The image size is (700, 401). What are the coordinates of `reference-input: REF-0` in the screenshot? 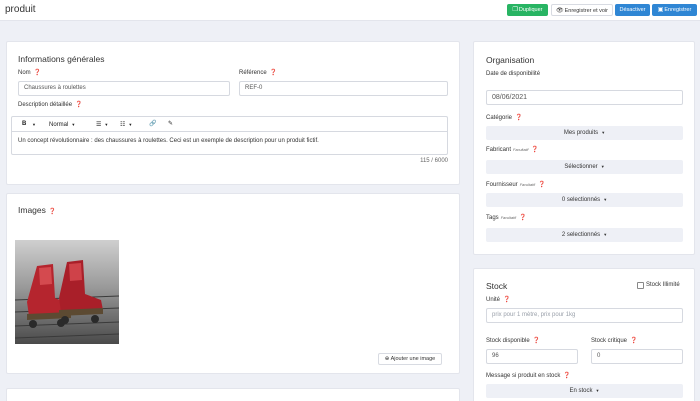 It's located at (343, 88).